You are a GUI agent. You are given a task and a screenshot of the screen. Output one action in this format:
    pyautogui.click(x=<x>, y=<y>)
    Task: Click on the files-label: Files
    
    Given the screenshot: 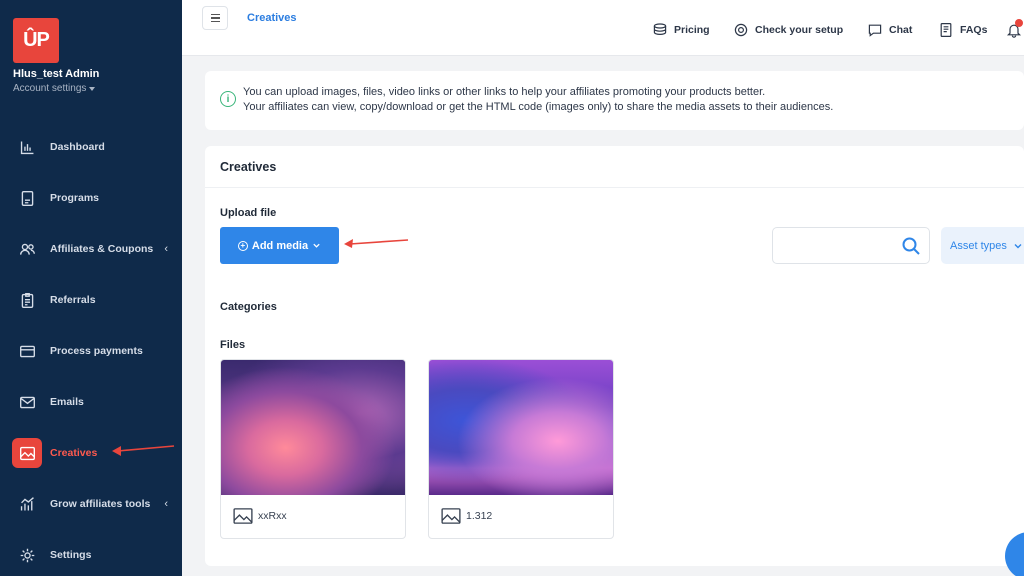 What is the action you would take?
    pyautogui.click(x=233, y=345)
    